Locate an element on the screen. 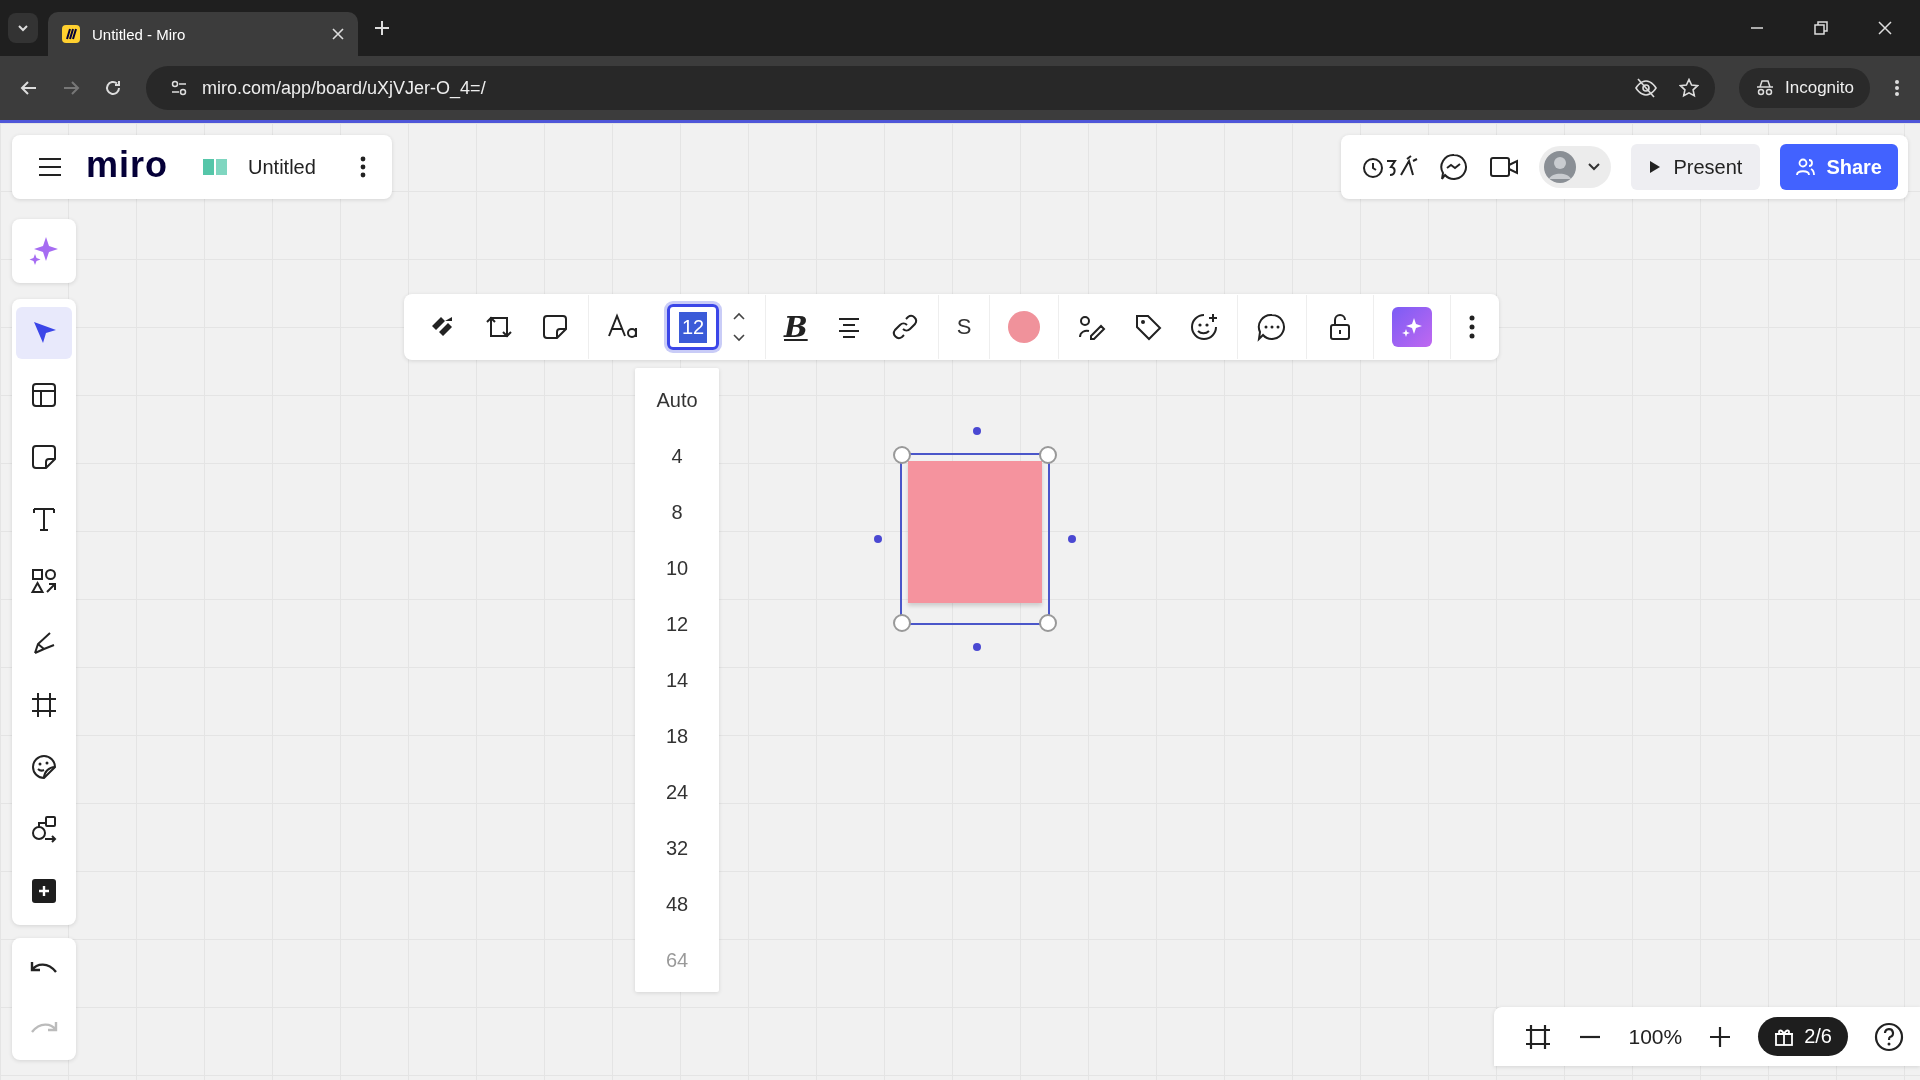  avatar-icon is located at coordinates (1560, 167).